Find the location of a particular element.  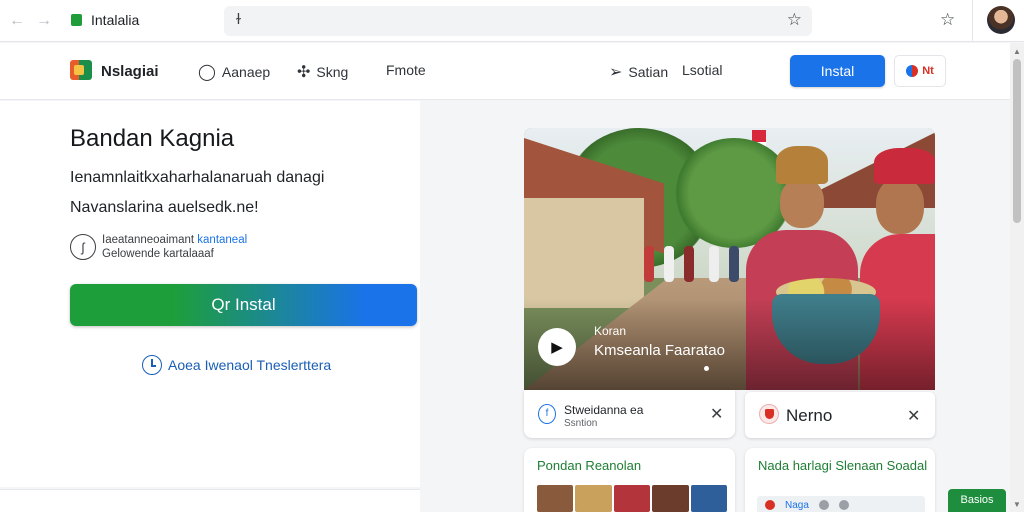

bookmark-star-icon: ☆ is located at coordinates (794, 20).